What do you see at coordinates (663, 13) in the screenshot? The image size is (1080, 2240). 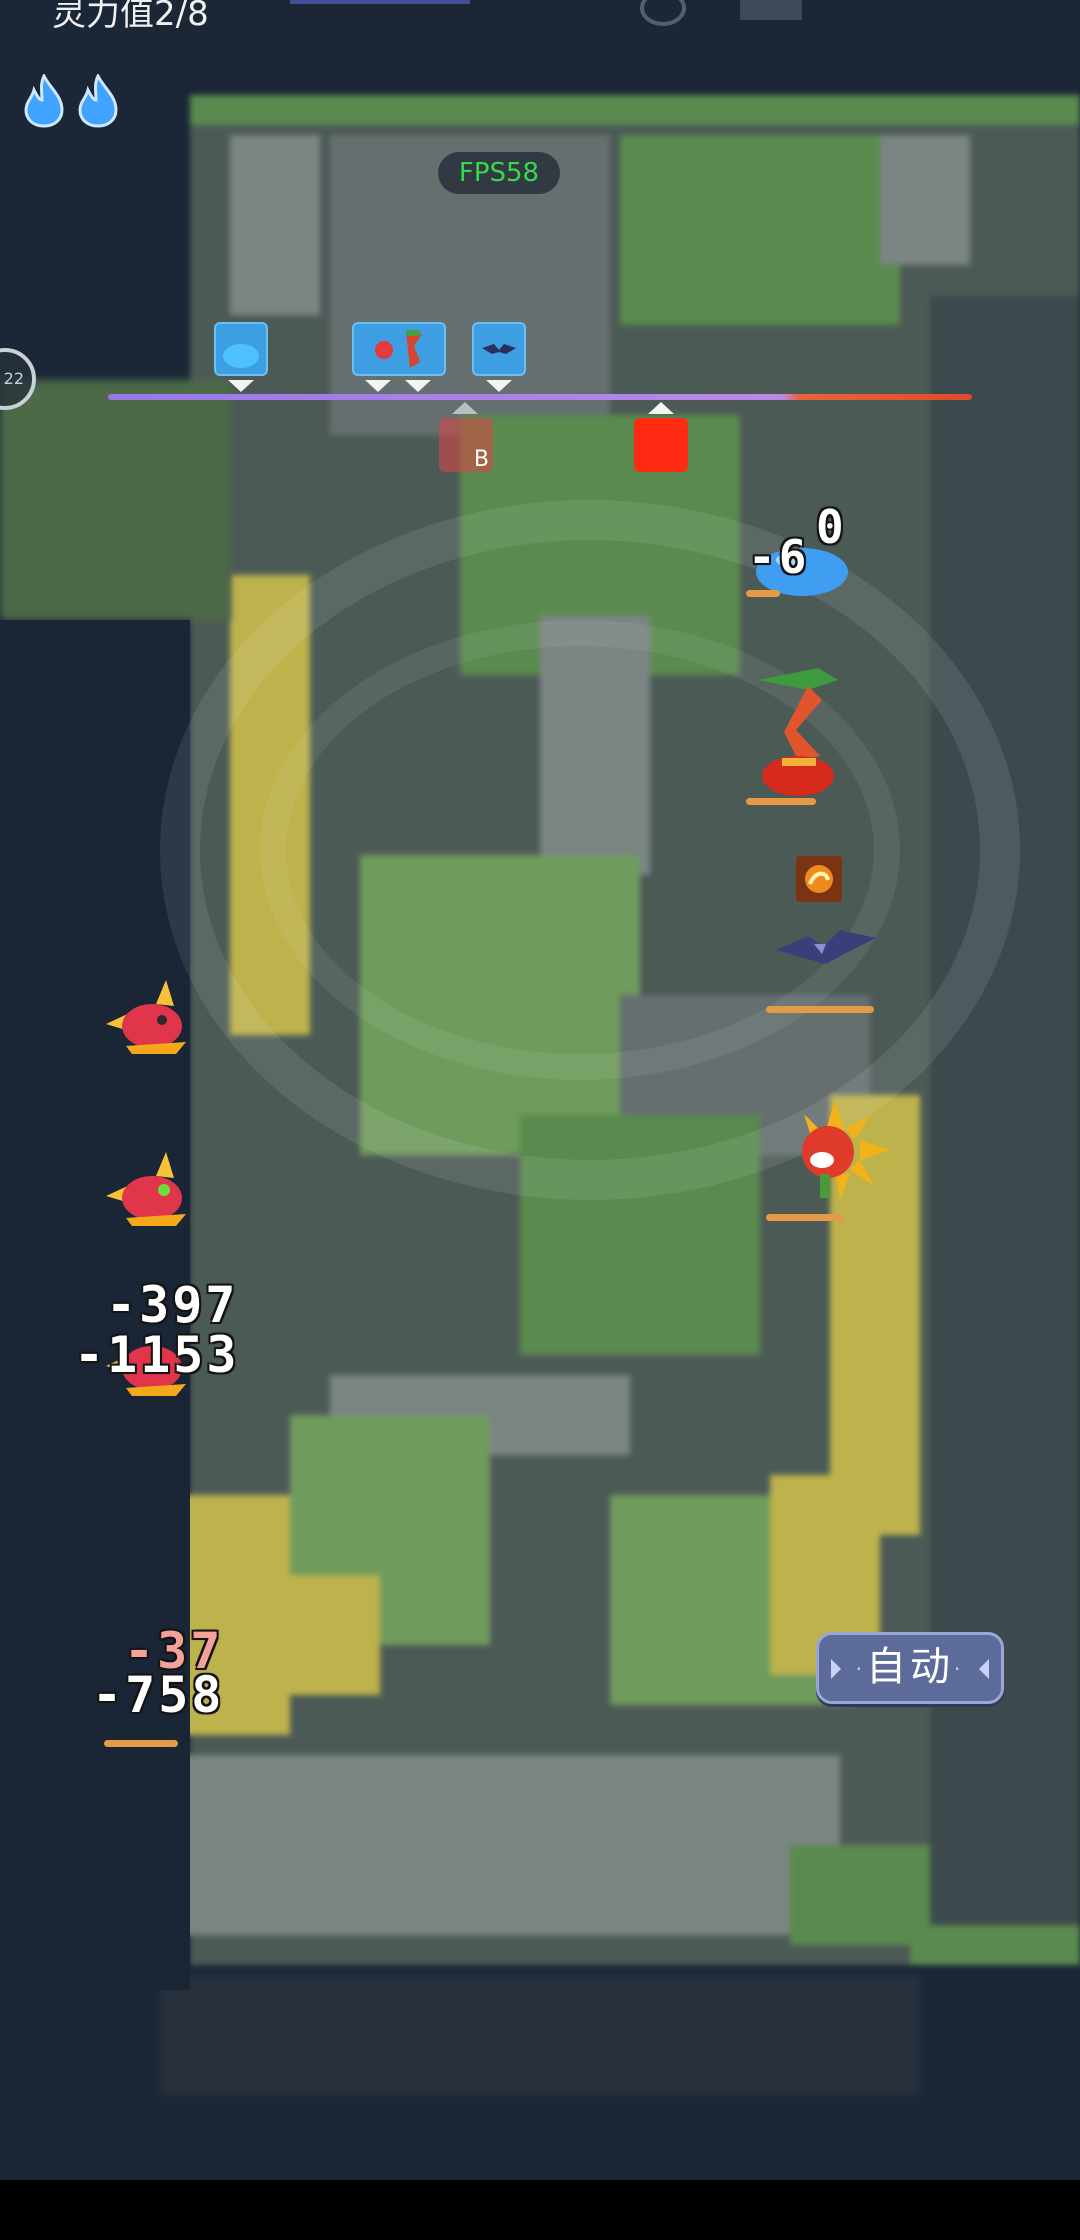 I see `top-ring-icon` at bounding box center [663, 13].